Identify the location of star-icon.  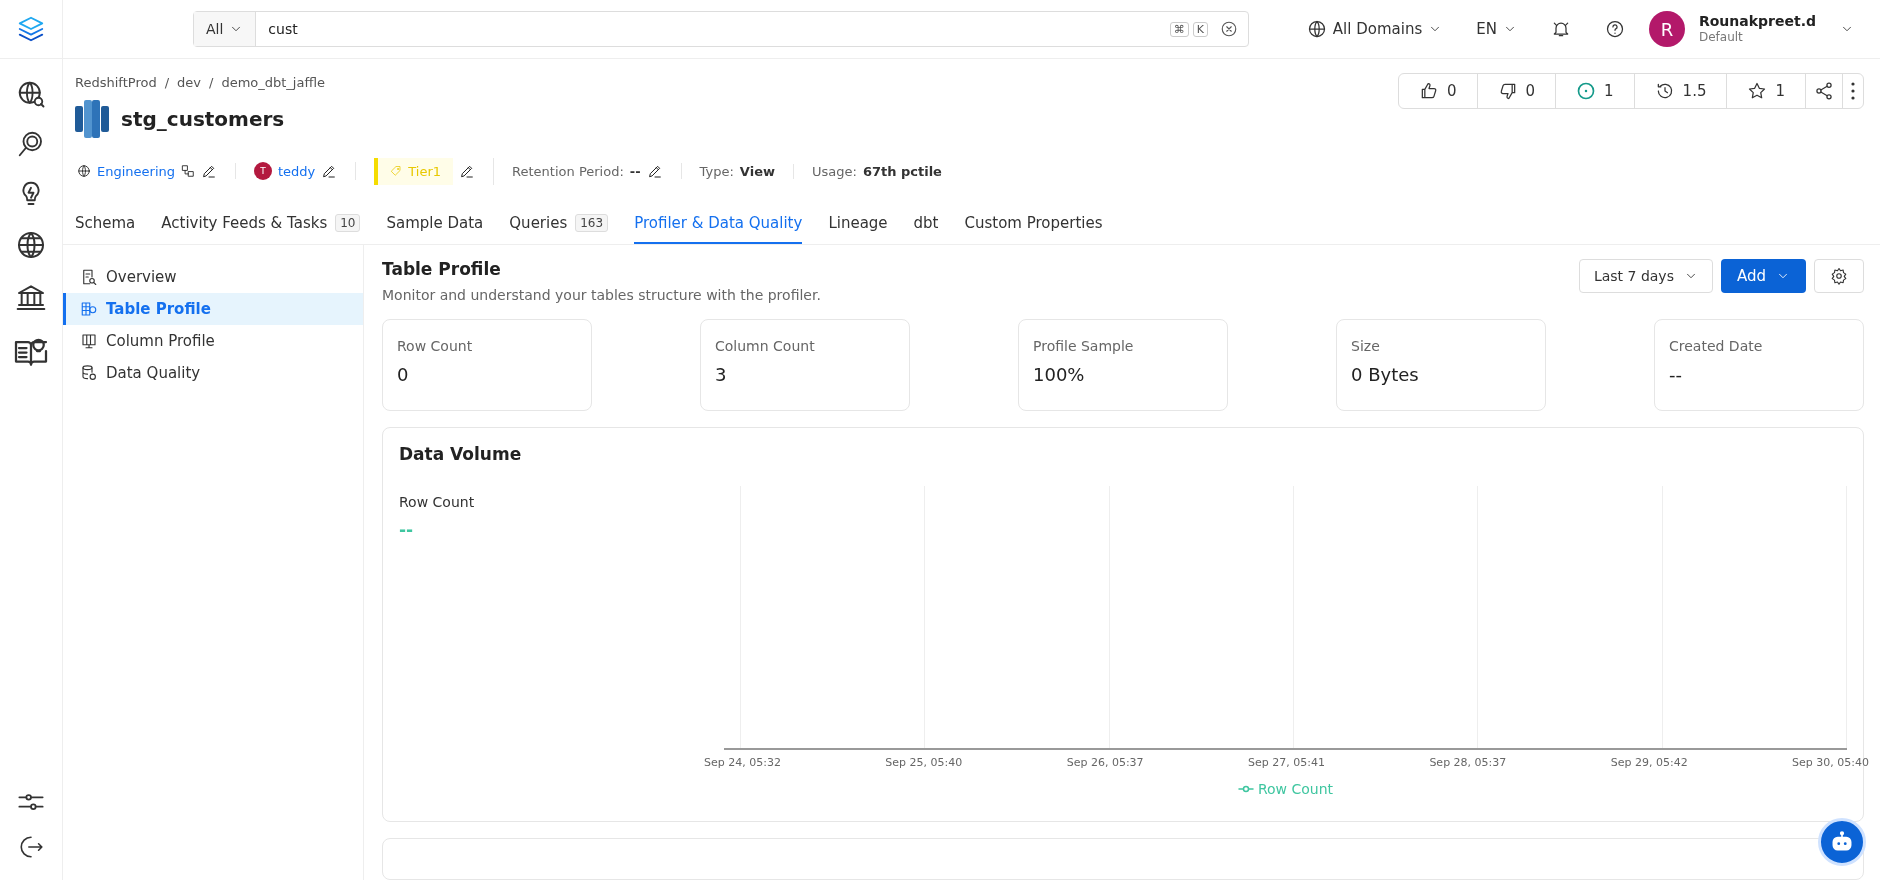
(1757, 91).